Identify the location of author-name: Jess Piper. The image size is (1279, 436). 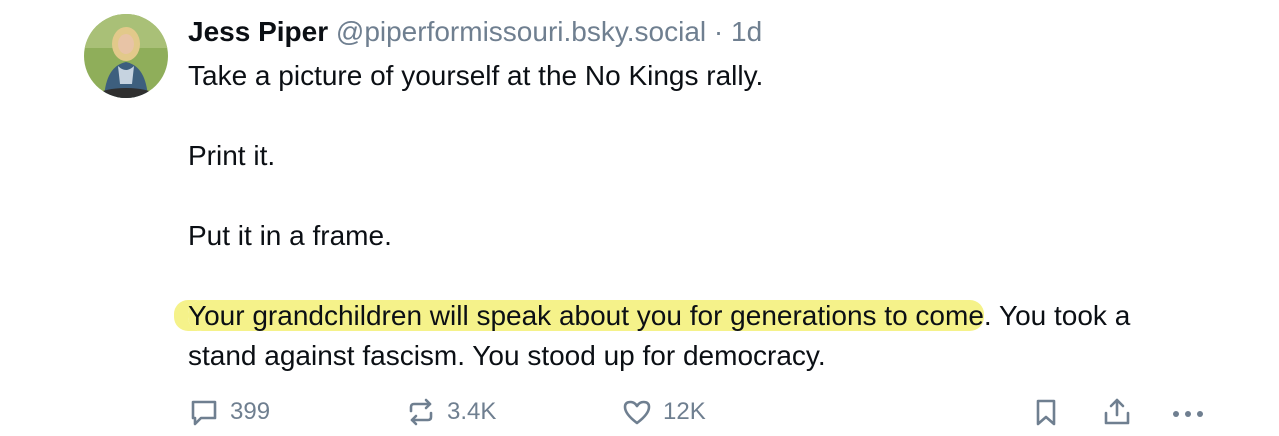
(258, 31).